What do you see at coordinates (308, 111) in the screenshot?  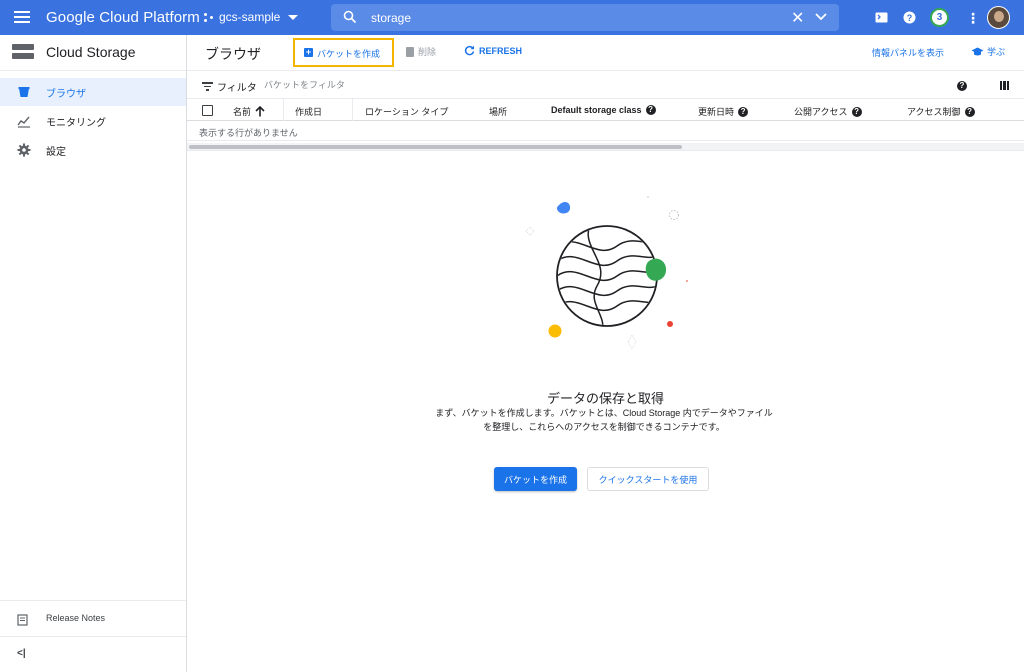 I see `column-header-created: 作成日` at bounding box center [308, 111].